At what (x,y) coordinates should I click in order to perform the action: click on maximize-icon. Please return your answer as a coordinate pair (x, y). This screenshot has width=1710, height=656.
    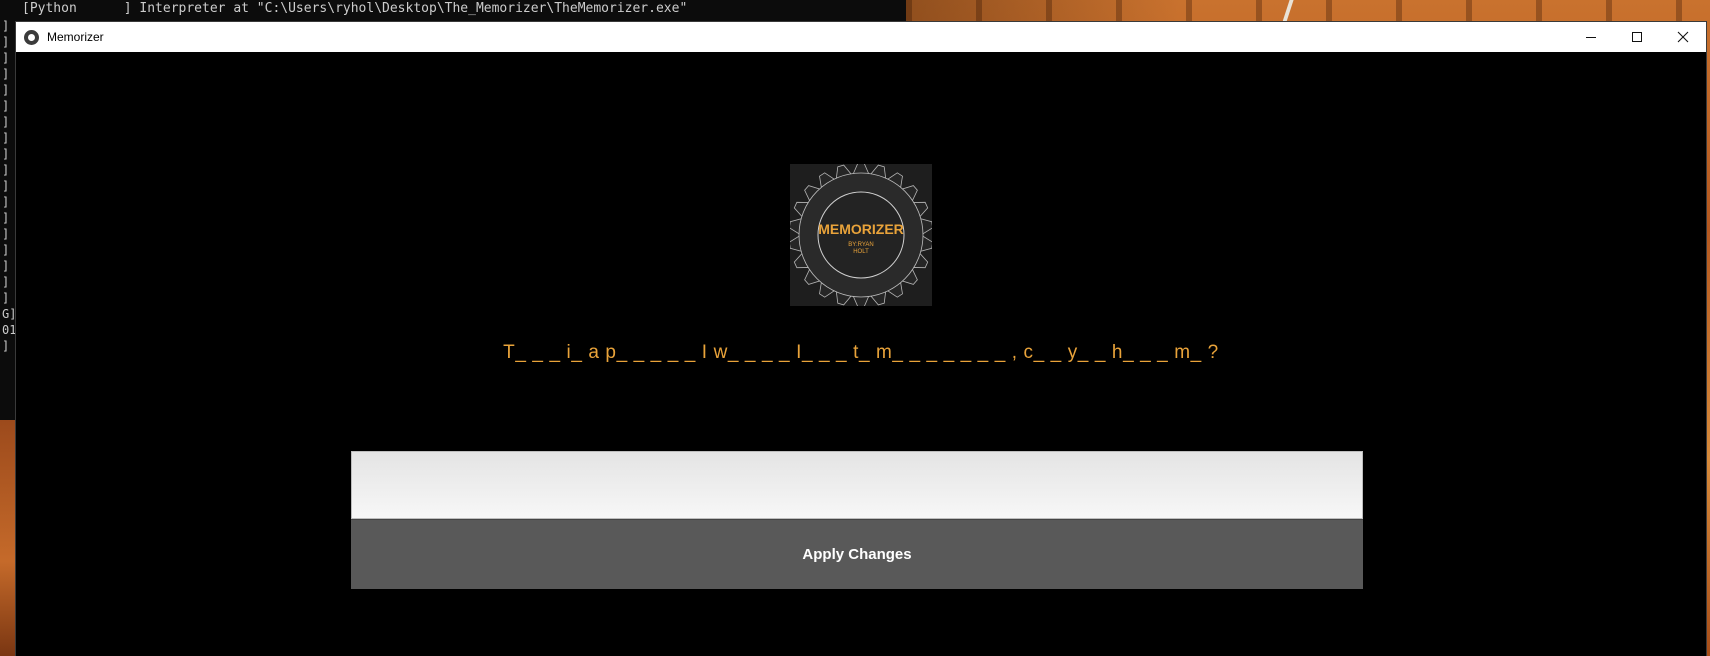
    Looking at the image, I should click on (1637, 37).